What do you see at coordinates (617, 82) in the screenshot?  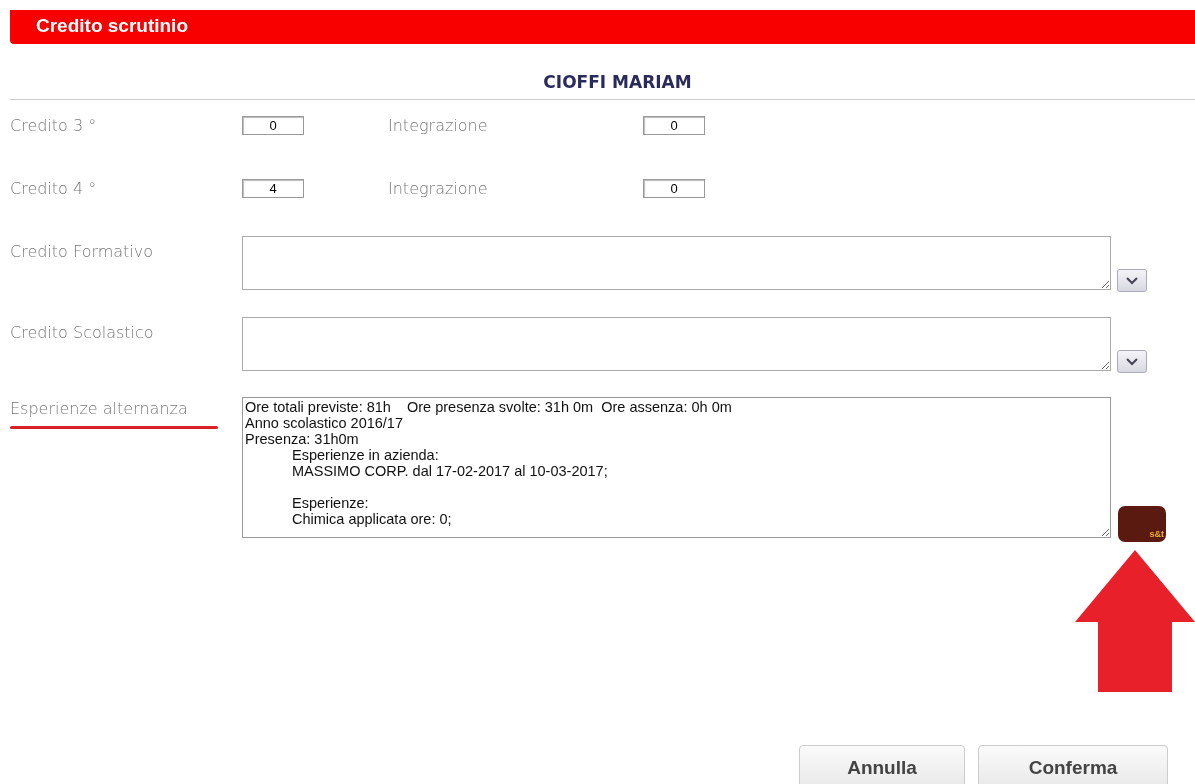 I see `student-name: CIOFFI MARIAM` at bounding box center [617, 82].